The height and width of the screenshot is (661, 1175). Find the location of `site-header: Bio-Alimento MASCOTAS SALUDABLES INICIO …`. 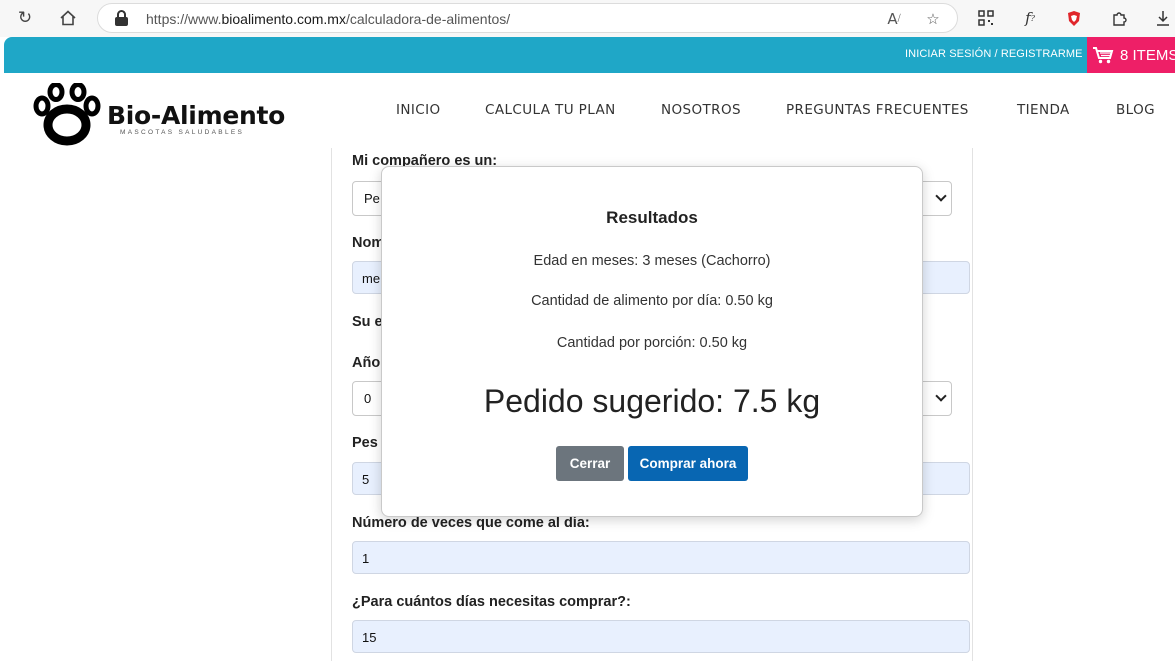

site-header: Bio-Alimento MASCOTAS SALUDABLES INICIO … is located at coordinates (589, 110).